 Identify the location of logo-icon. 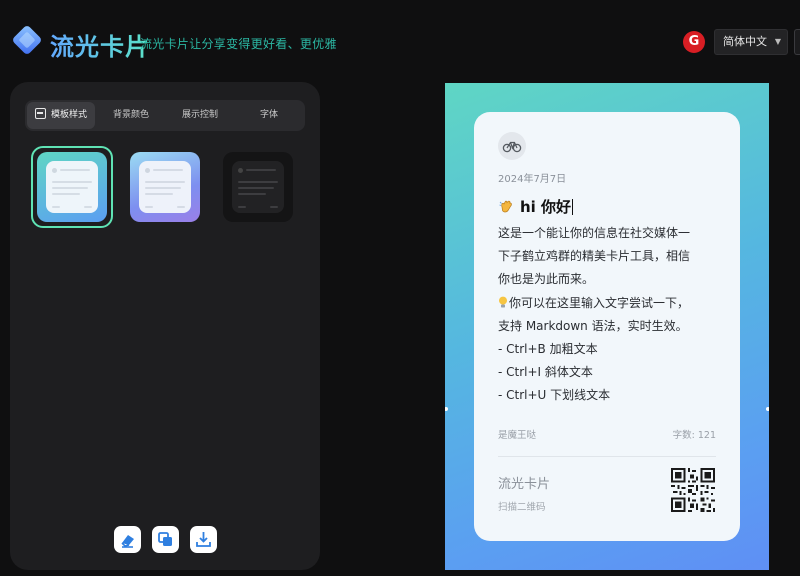
(27, 40).